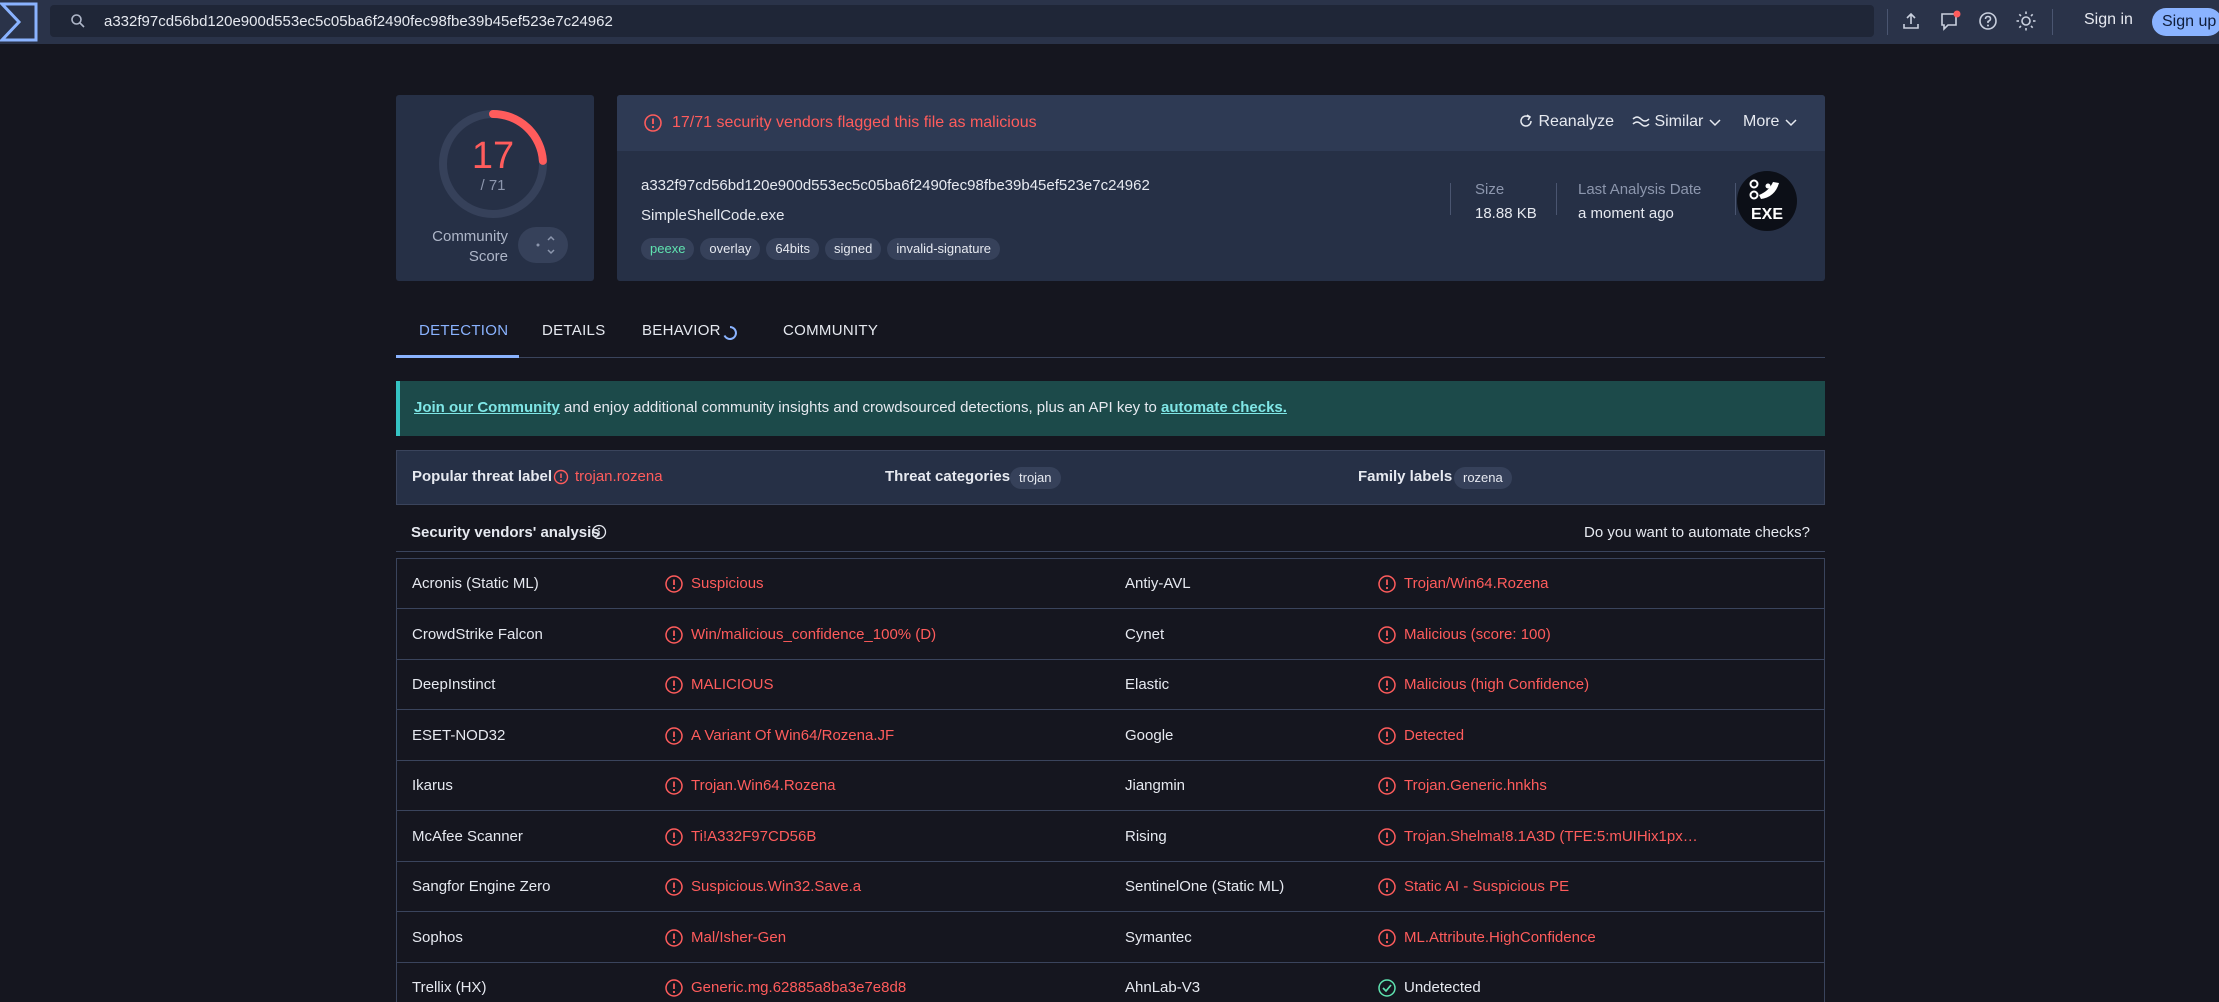 The width and height of the screenshot is (2219, 1002). I want to click on last-analysis-value: a moment ago, so click(1626, 213).